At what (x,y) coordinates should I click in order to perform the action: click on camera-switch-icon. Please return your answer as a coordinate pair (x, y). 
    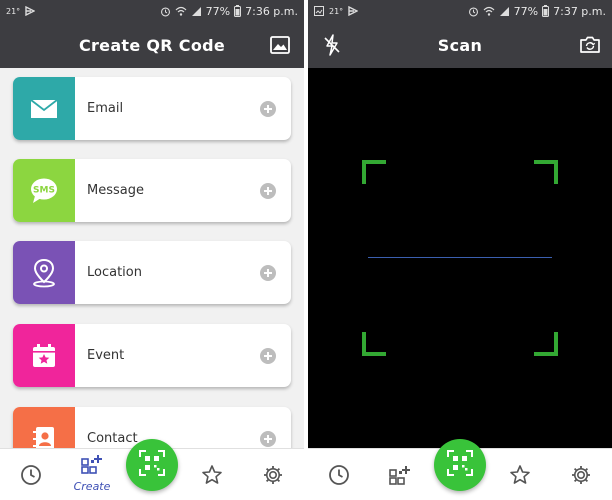
    Looking at the image, I should click on (590, 45).